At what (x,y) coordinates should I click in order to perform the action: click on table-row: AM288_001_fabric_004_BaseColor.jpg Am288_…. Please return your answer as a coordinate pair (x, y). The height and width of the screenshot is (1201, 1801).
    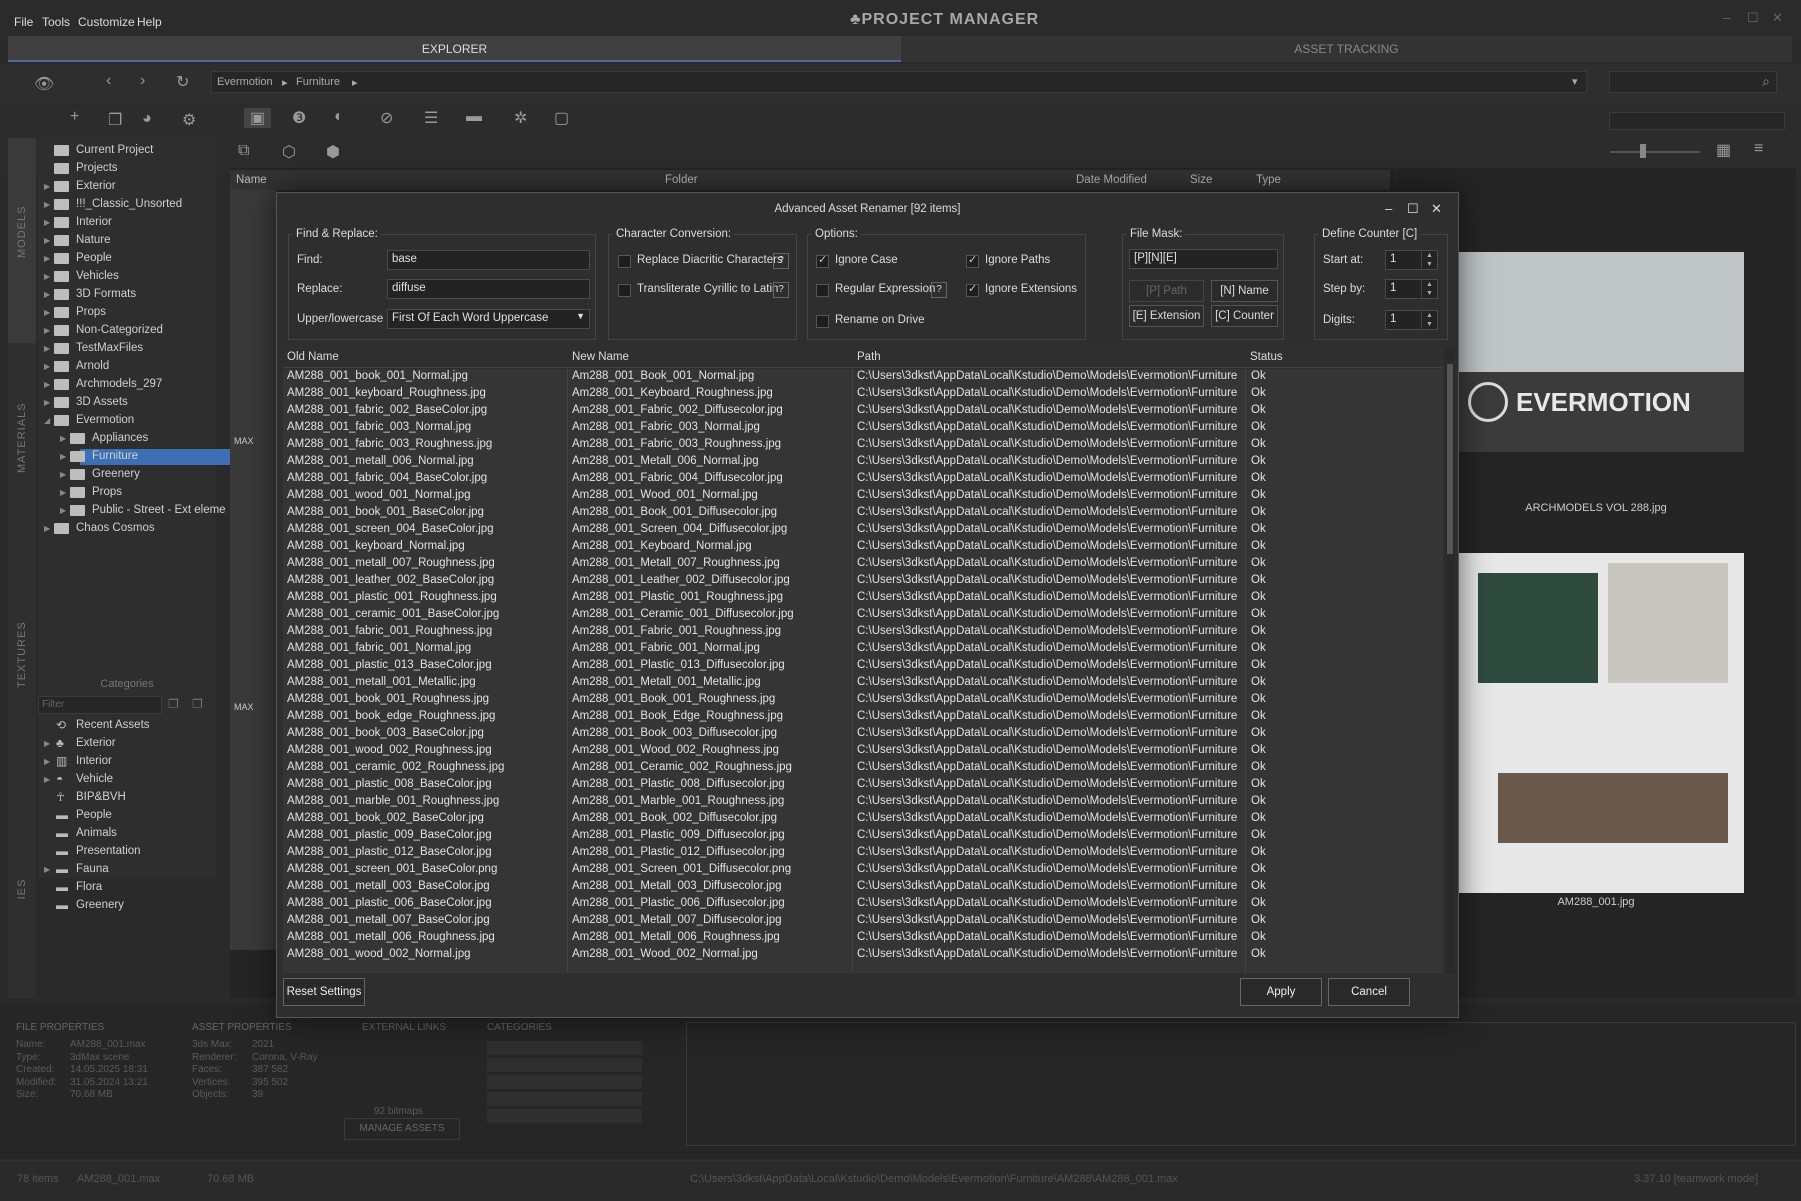
    Looking at the image, I should click on (863, 479).